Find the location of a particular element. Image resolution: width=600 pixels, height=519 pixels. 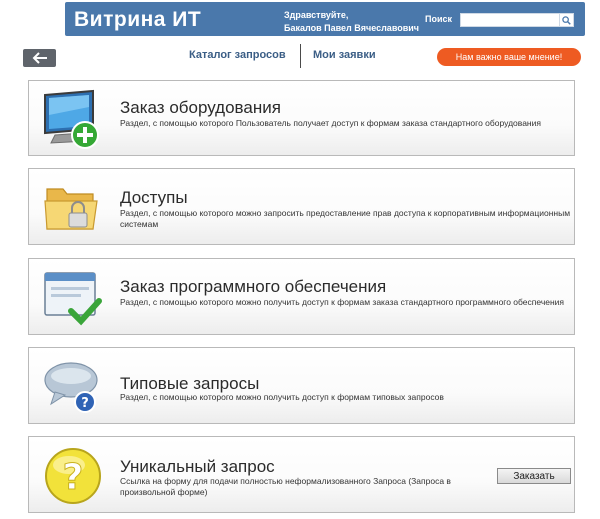

card-title: Заказ оборудования is located at coordinates (200, 108).